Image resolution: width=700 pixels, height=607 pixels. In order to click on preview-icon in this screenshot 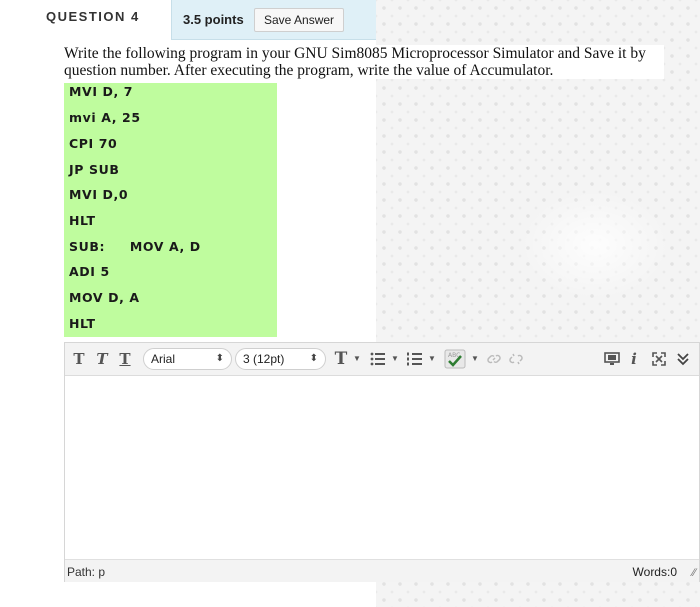, I will do `click(612, 359)`.